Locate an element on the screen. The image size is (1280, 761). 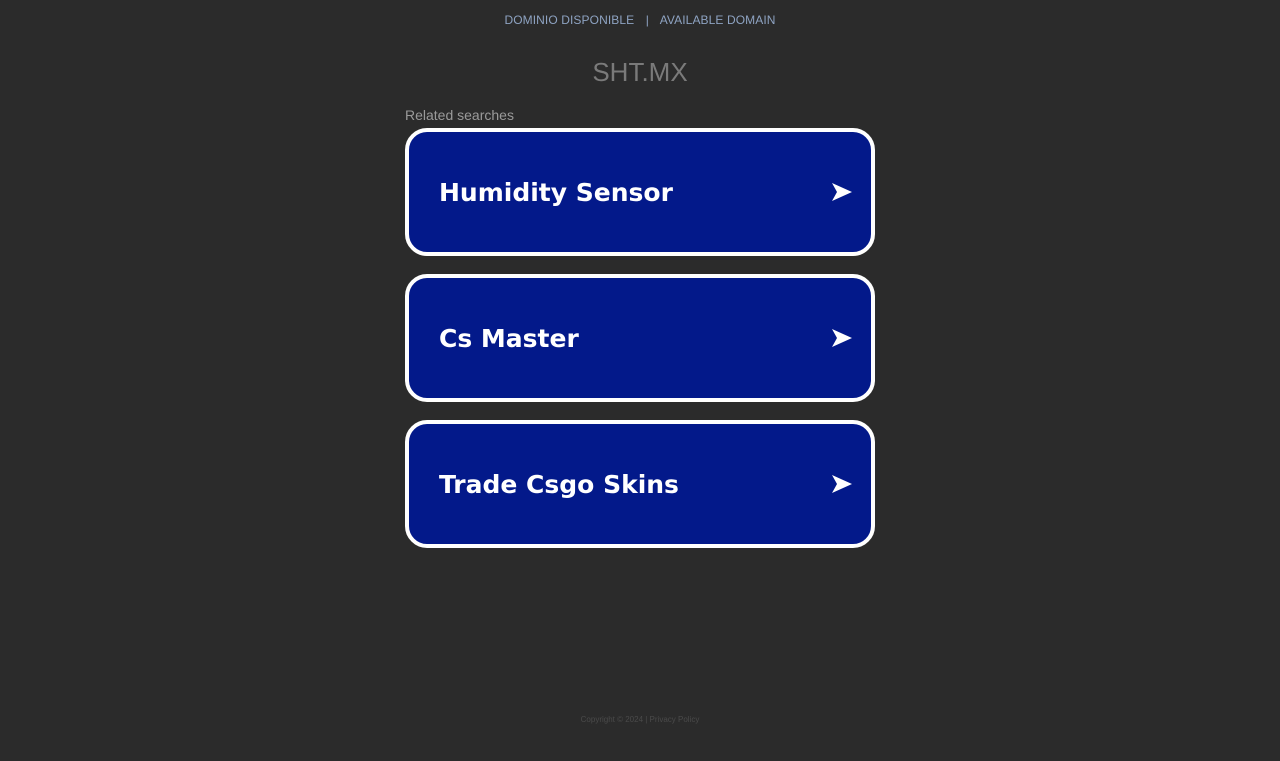
available-domain-link: AVAILABLE DOMAIN is located at coordinates (718, 20).